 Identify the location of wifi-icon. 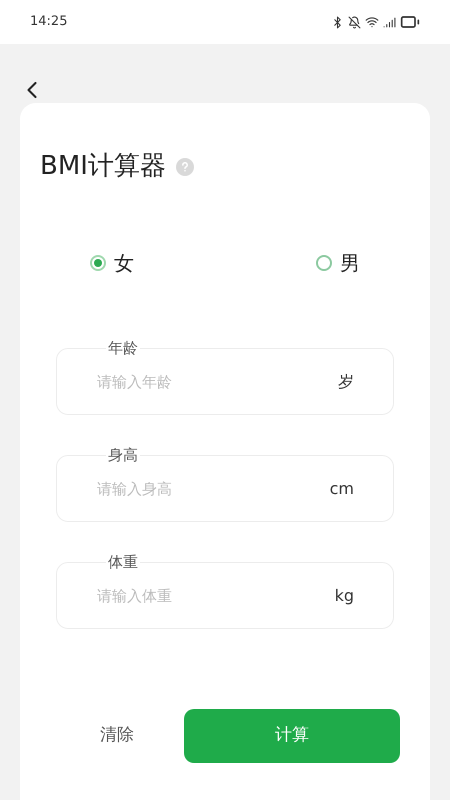
(372, 22).